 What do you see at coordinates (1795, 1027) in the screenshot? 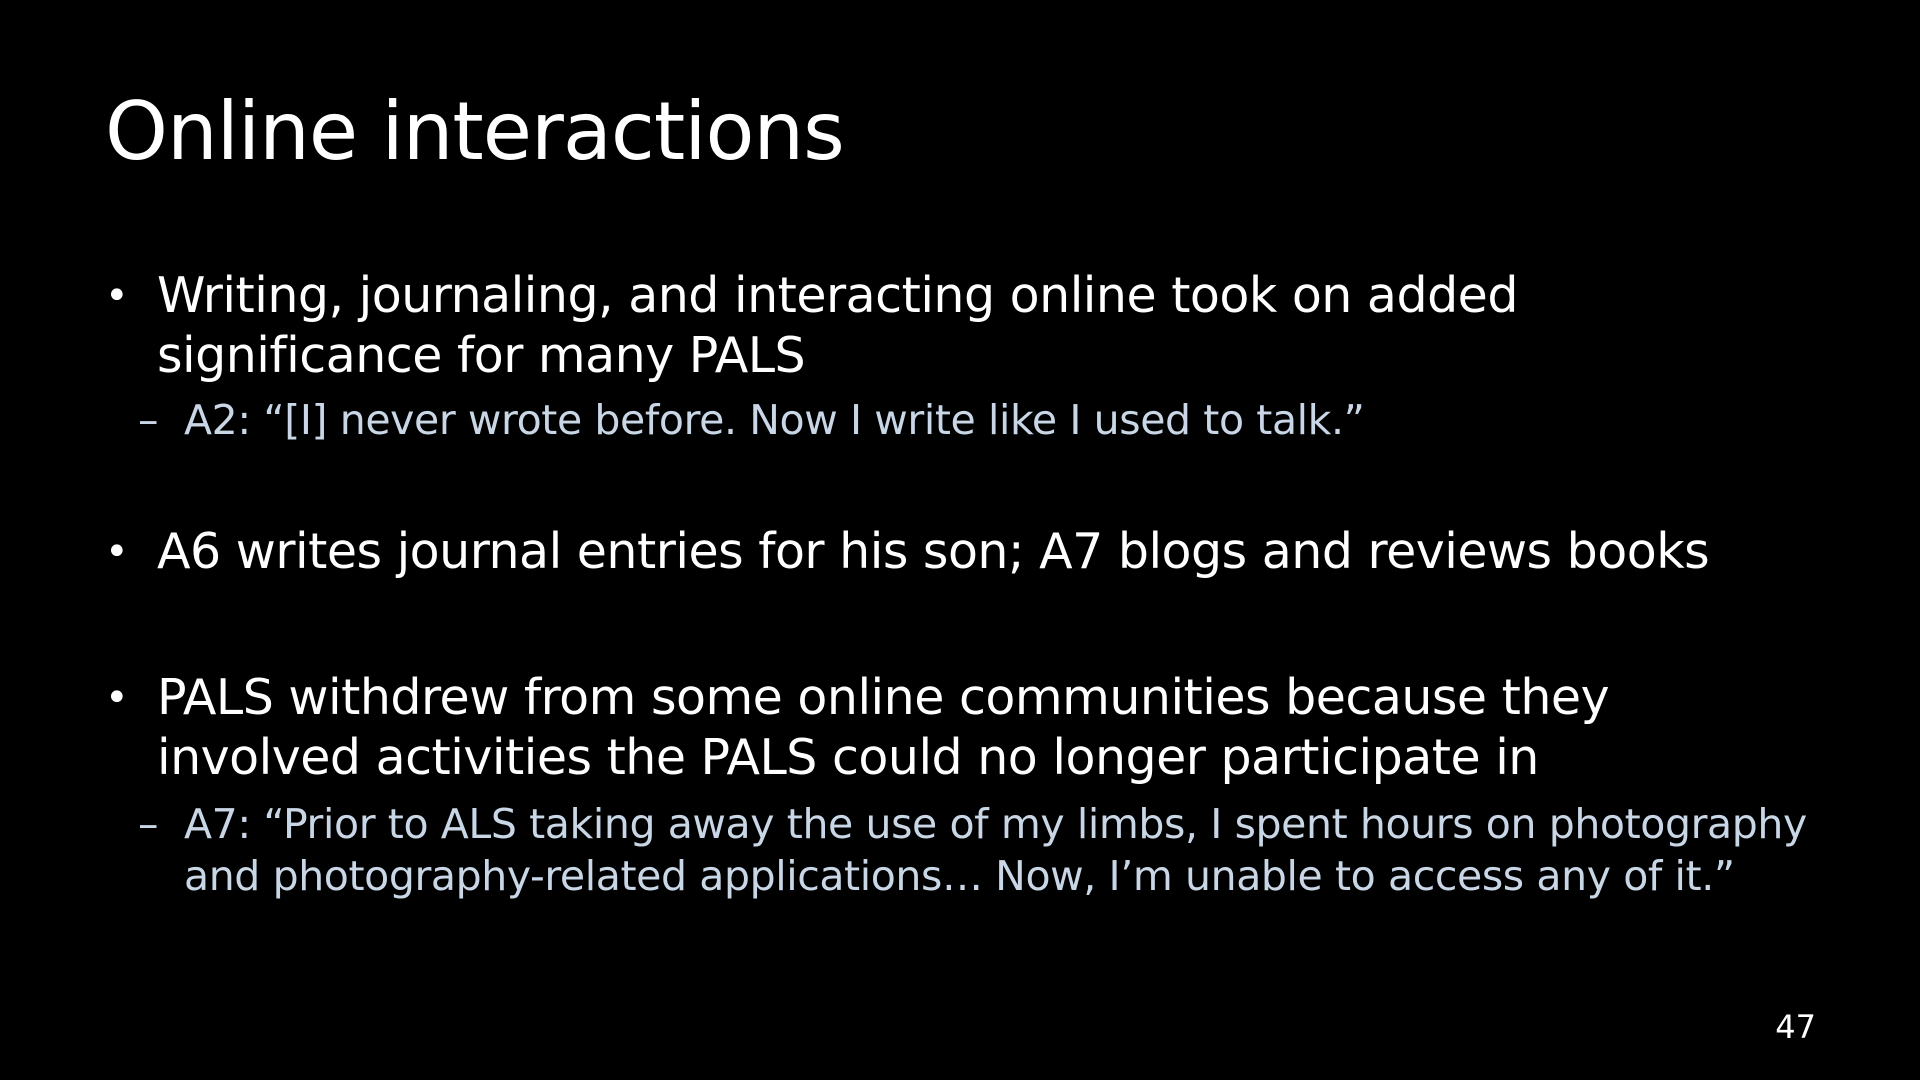
I see `page-number: 47` at bounding box center [1795, 1027].